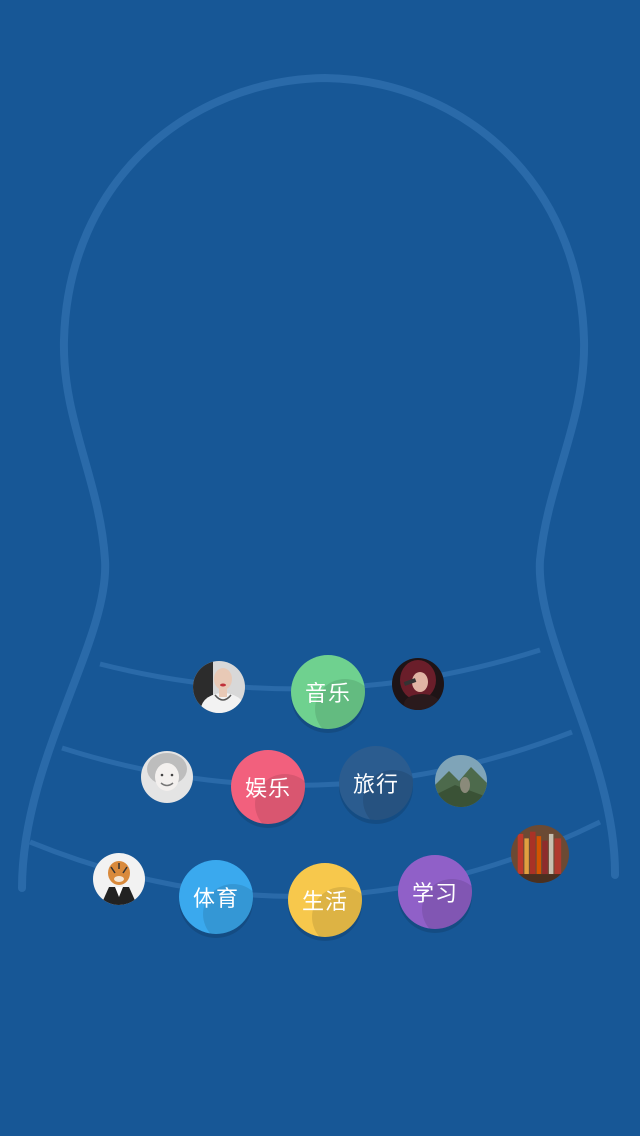 Image resolution: width=640 pixels, height=1136 pixels. I want to click on smiling-woman-avatar-image, so click(167, 777).